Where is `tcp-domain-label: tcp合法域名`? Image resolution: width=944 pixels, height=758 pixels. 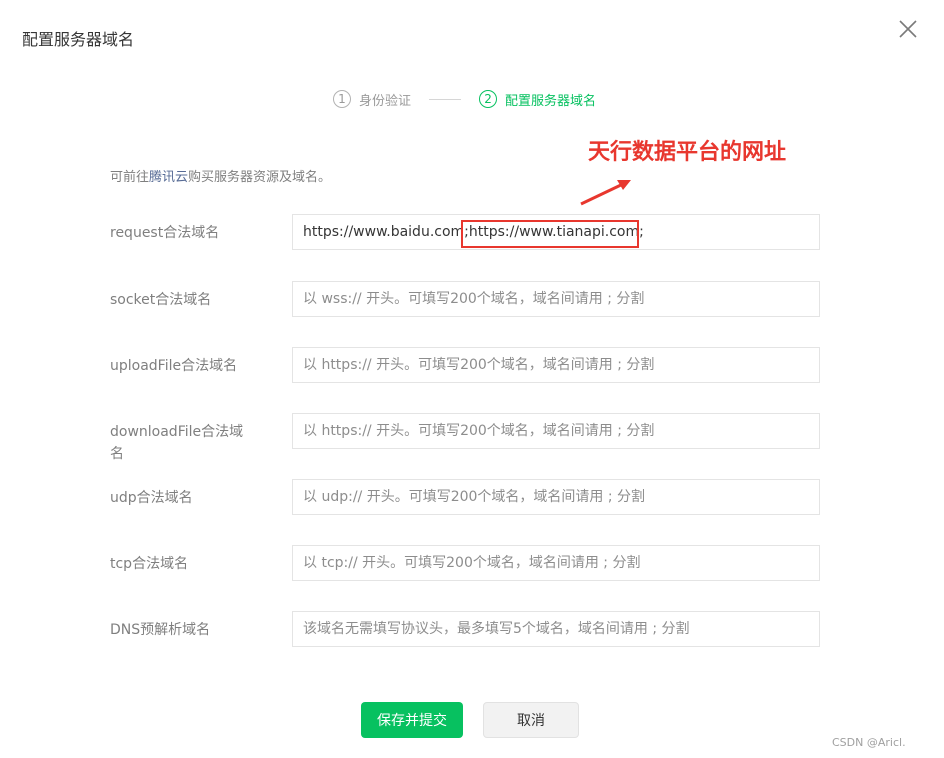 tcp-domain-label: tcp合法域名 is located at coordinates (149, 564).